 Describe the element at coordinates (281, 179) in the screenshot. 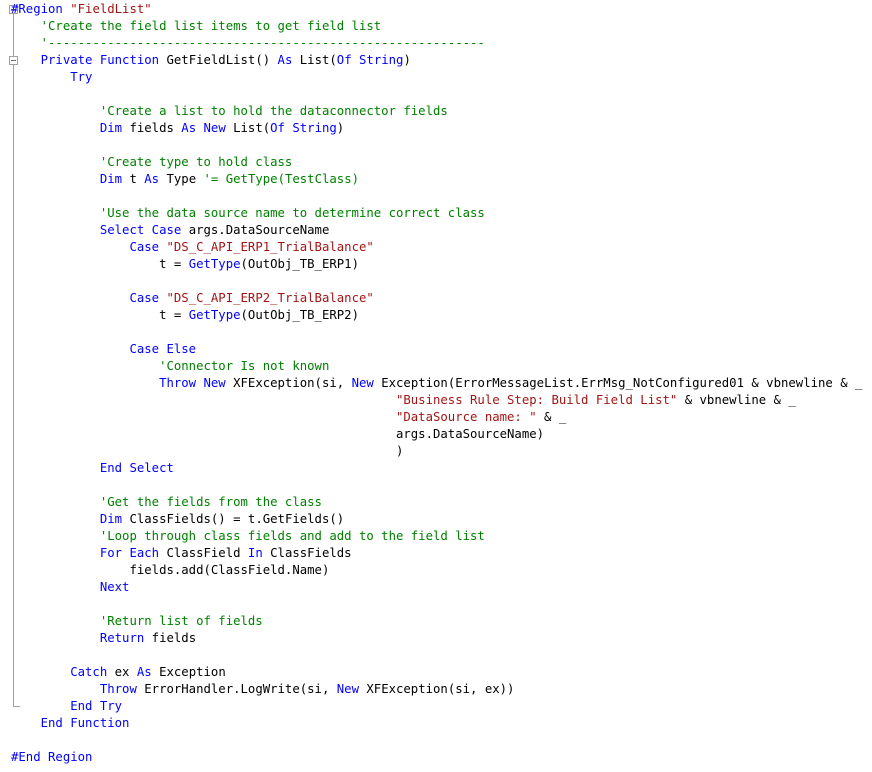

I see `code-token-cmt: '= GetType(TestClass)` at that location.